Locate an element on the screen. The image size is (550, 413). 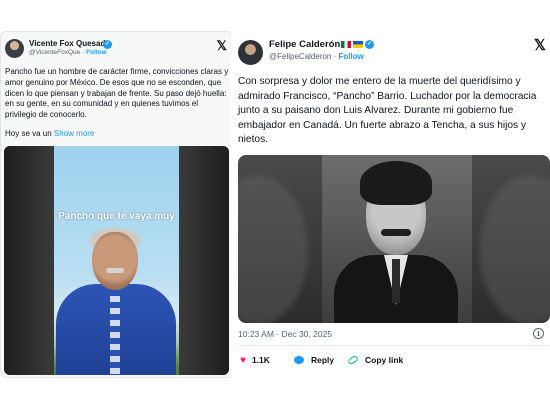
author-name: Vicente Fox Quesada is located at coordinates (69, 43).